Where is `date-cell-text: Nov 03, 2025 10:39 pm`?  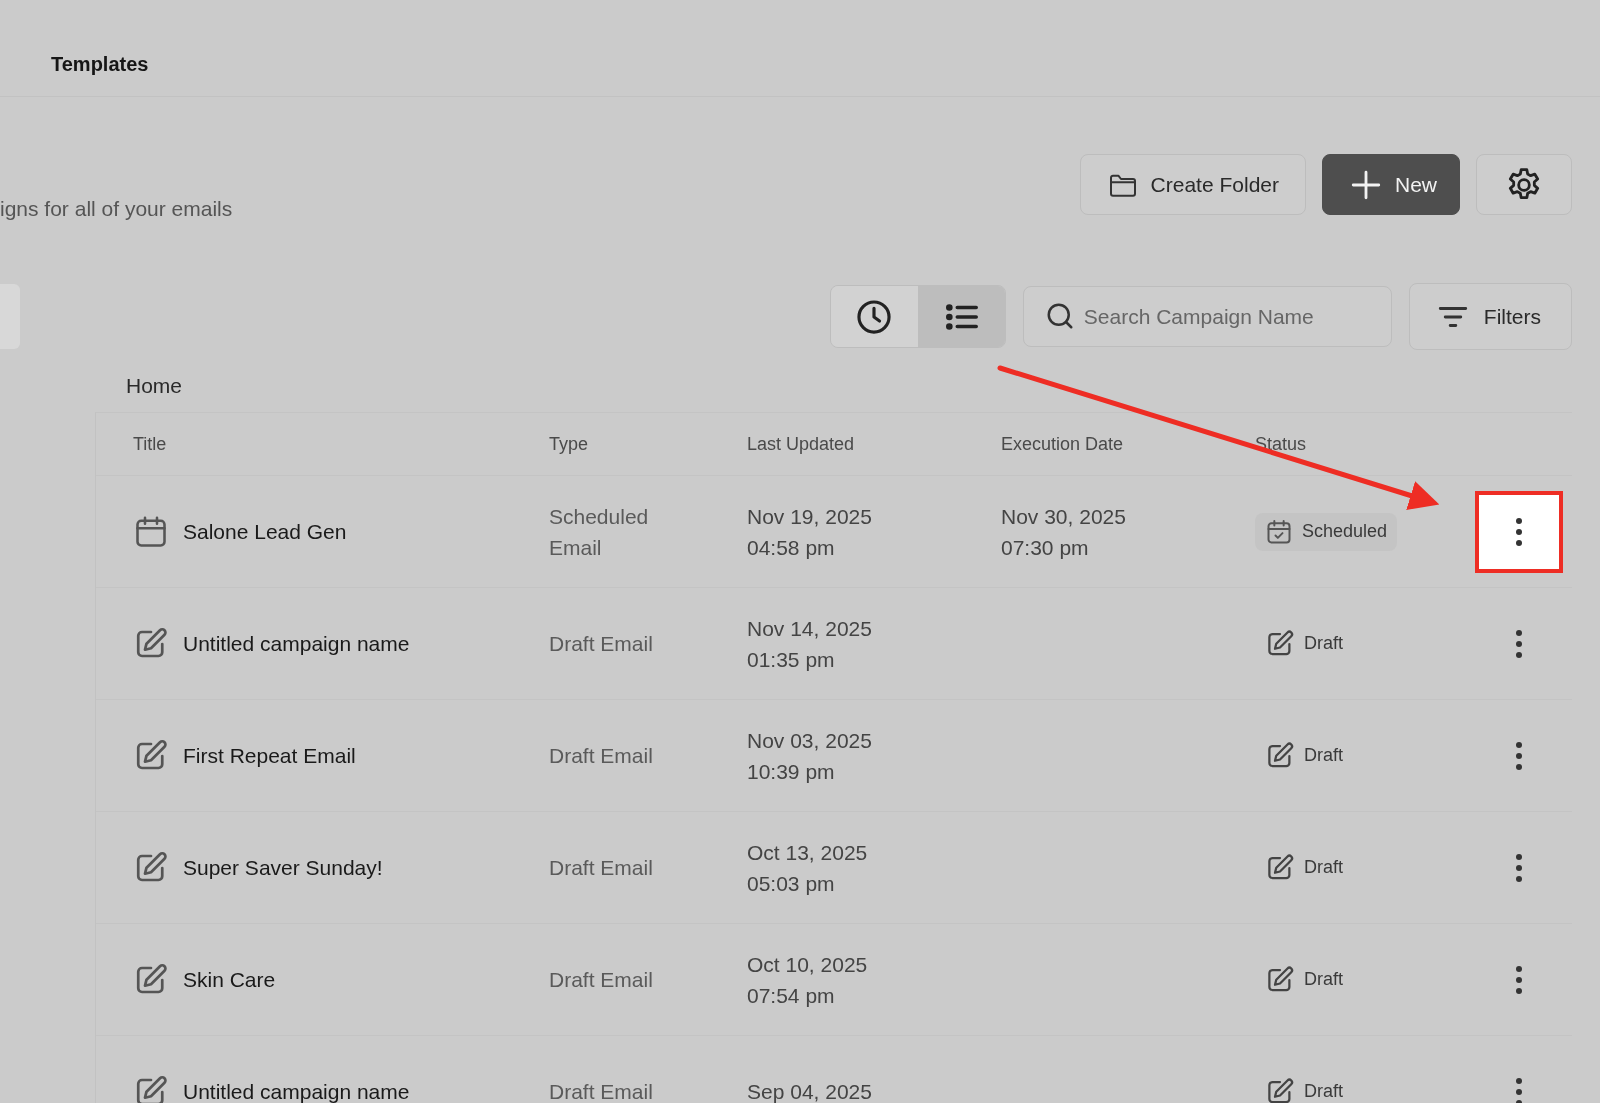
date-cell-text: Nov 03, 2025 10:39 pm is located at coordinates (810, 756).